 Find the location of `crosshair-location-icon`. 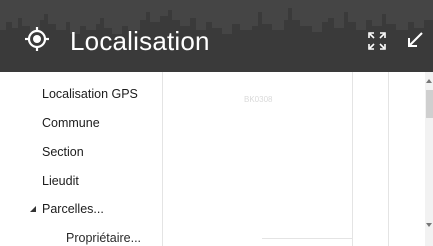

crosshair-location-icon is located at coordinates (37, 39).